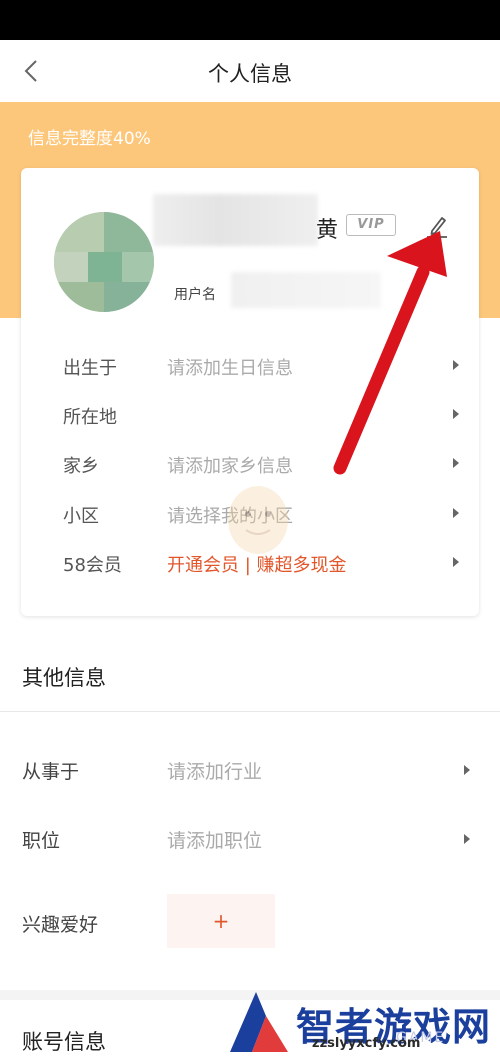 This screenshot has width=500, height=1057. What do you see at coordinates (306, 290) in the screenshot?
I see `username-redacted` at bounding box center [306, 290].